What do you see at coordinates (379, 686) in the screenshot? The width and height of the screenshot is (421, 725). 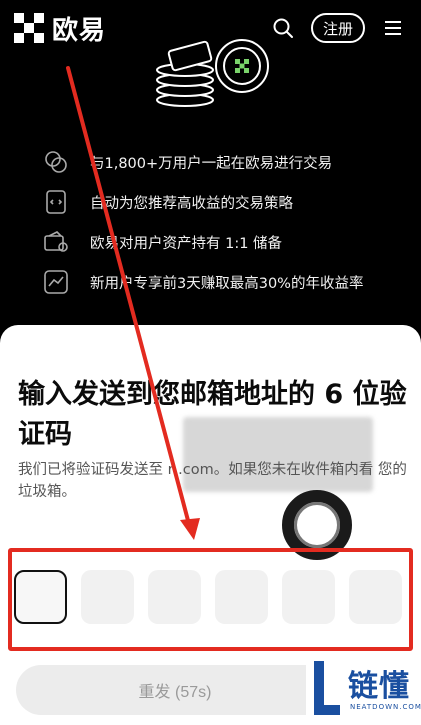 I see `watermark-text: 链懂` at bounding box center [379, 686].